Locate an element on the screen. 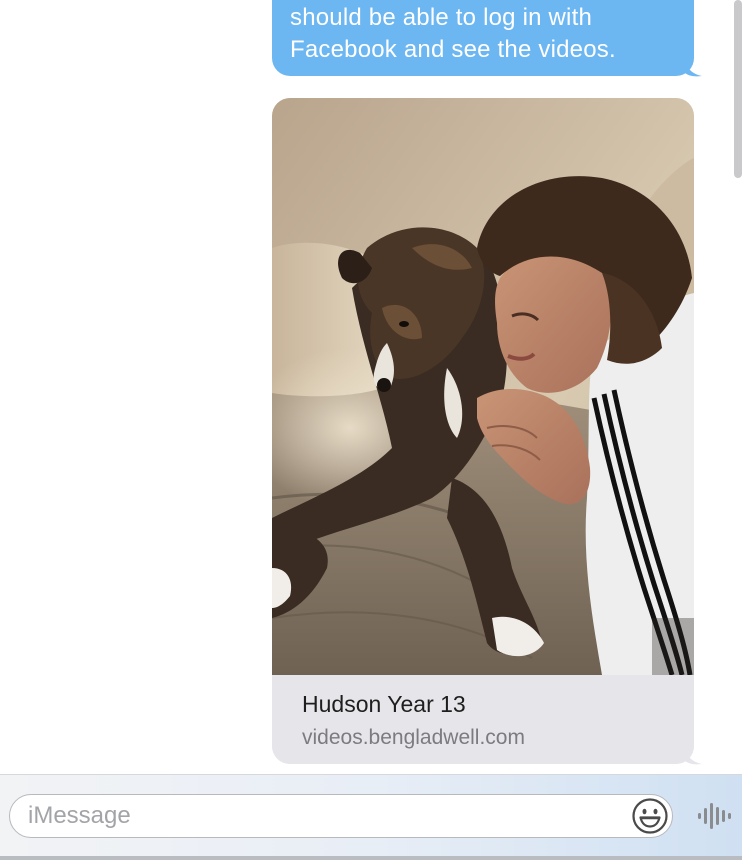 This screenshot has height=860, width=742. compose-bar is located at coordinates (371, 815).